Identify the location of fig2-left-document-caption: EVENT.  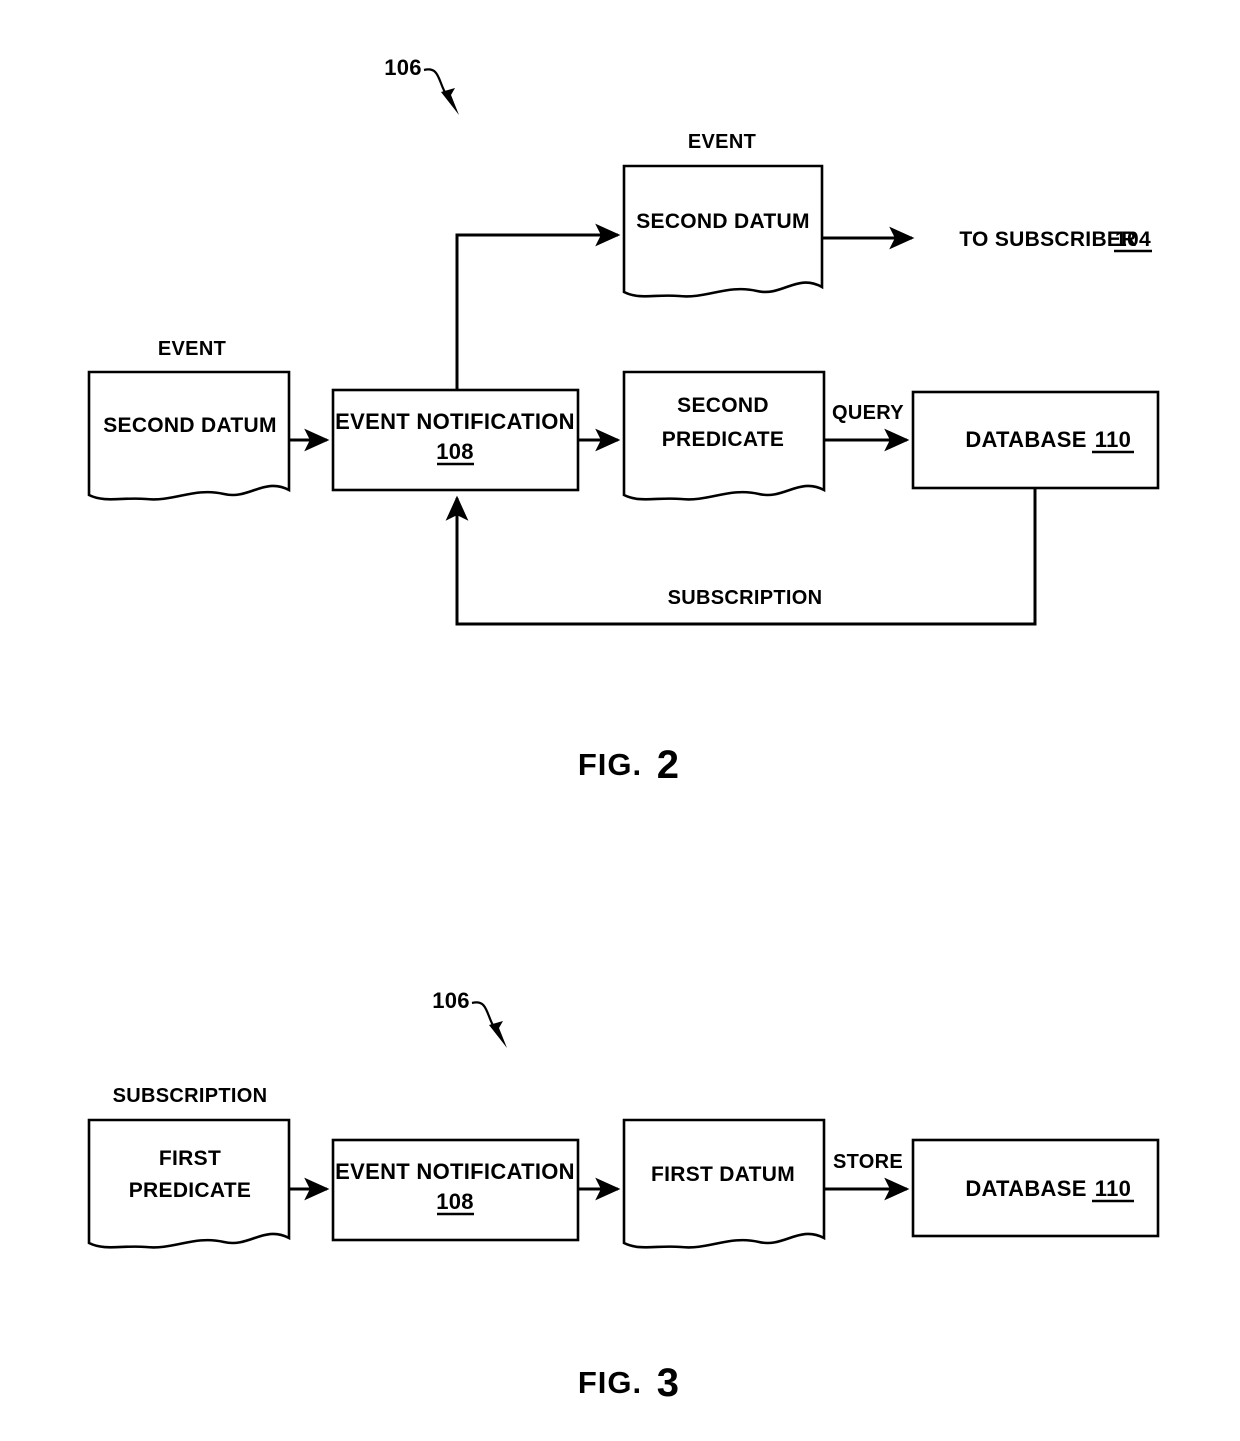
(192, 349).